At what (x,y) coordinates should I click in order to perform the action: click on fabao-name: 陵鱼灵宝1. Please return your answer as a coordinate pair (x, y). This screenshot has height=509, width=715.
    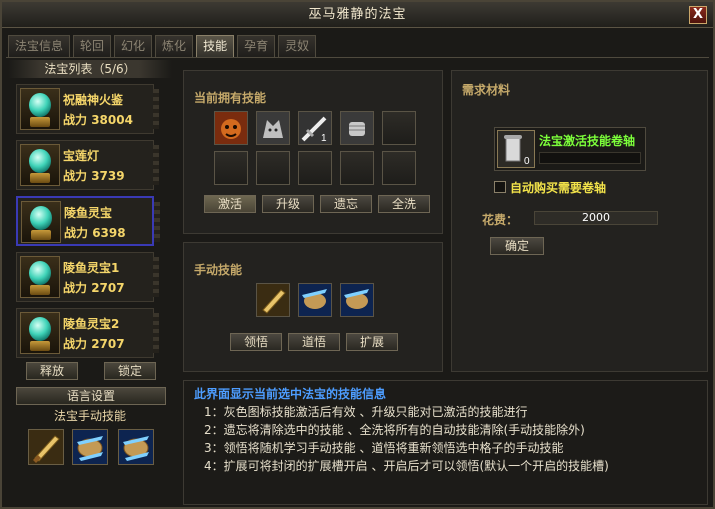
    Looking at the image, I should click on (91, 268).